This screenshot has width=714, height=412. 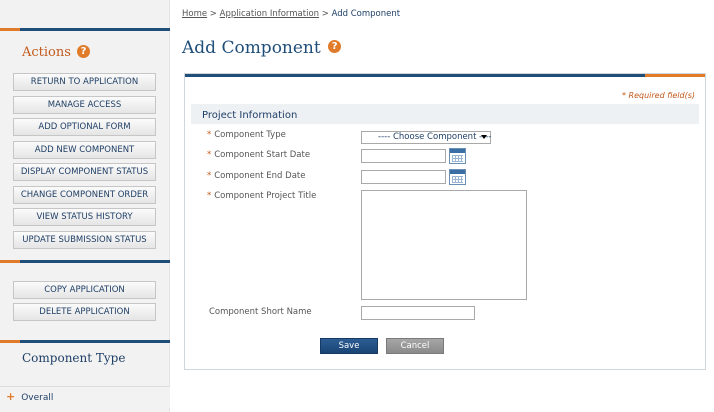 What do you see at coordinates (84, 290) in the screenshot?
I see `copy-application-button: COPY APPLICATION` at bounding box center [84, 290].